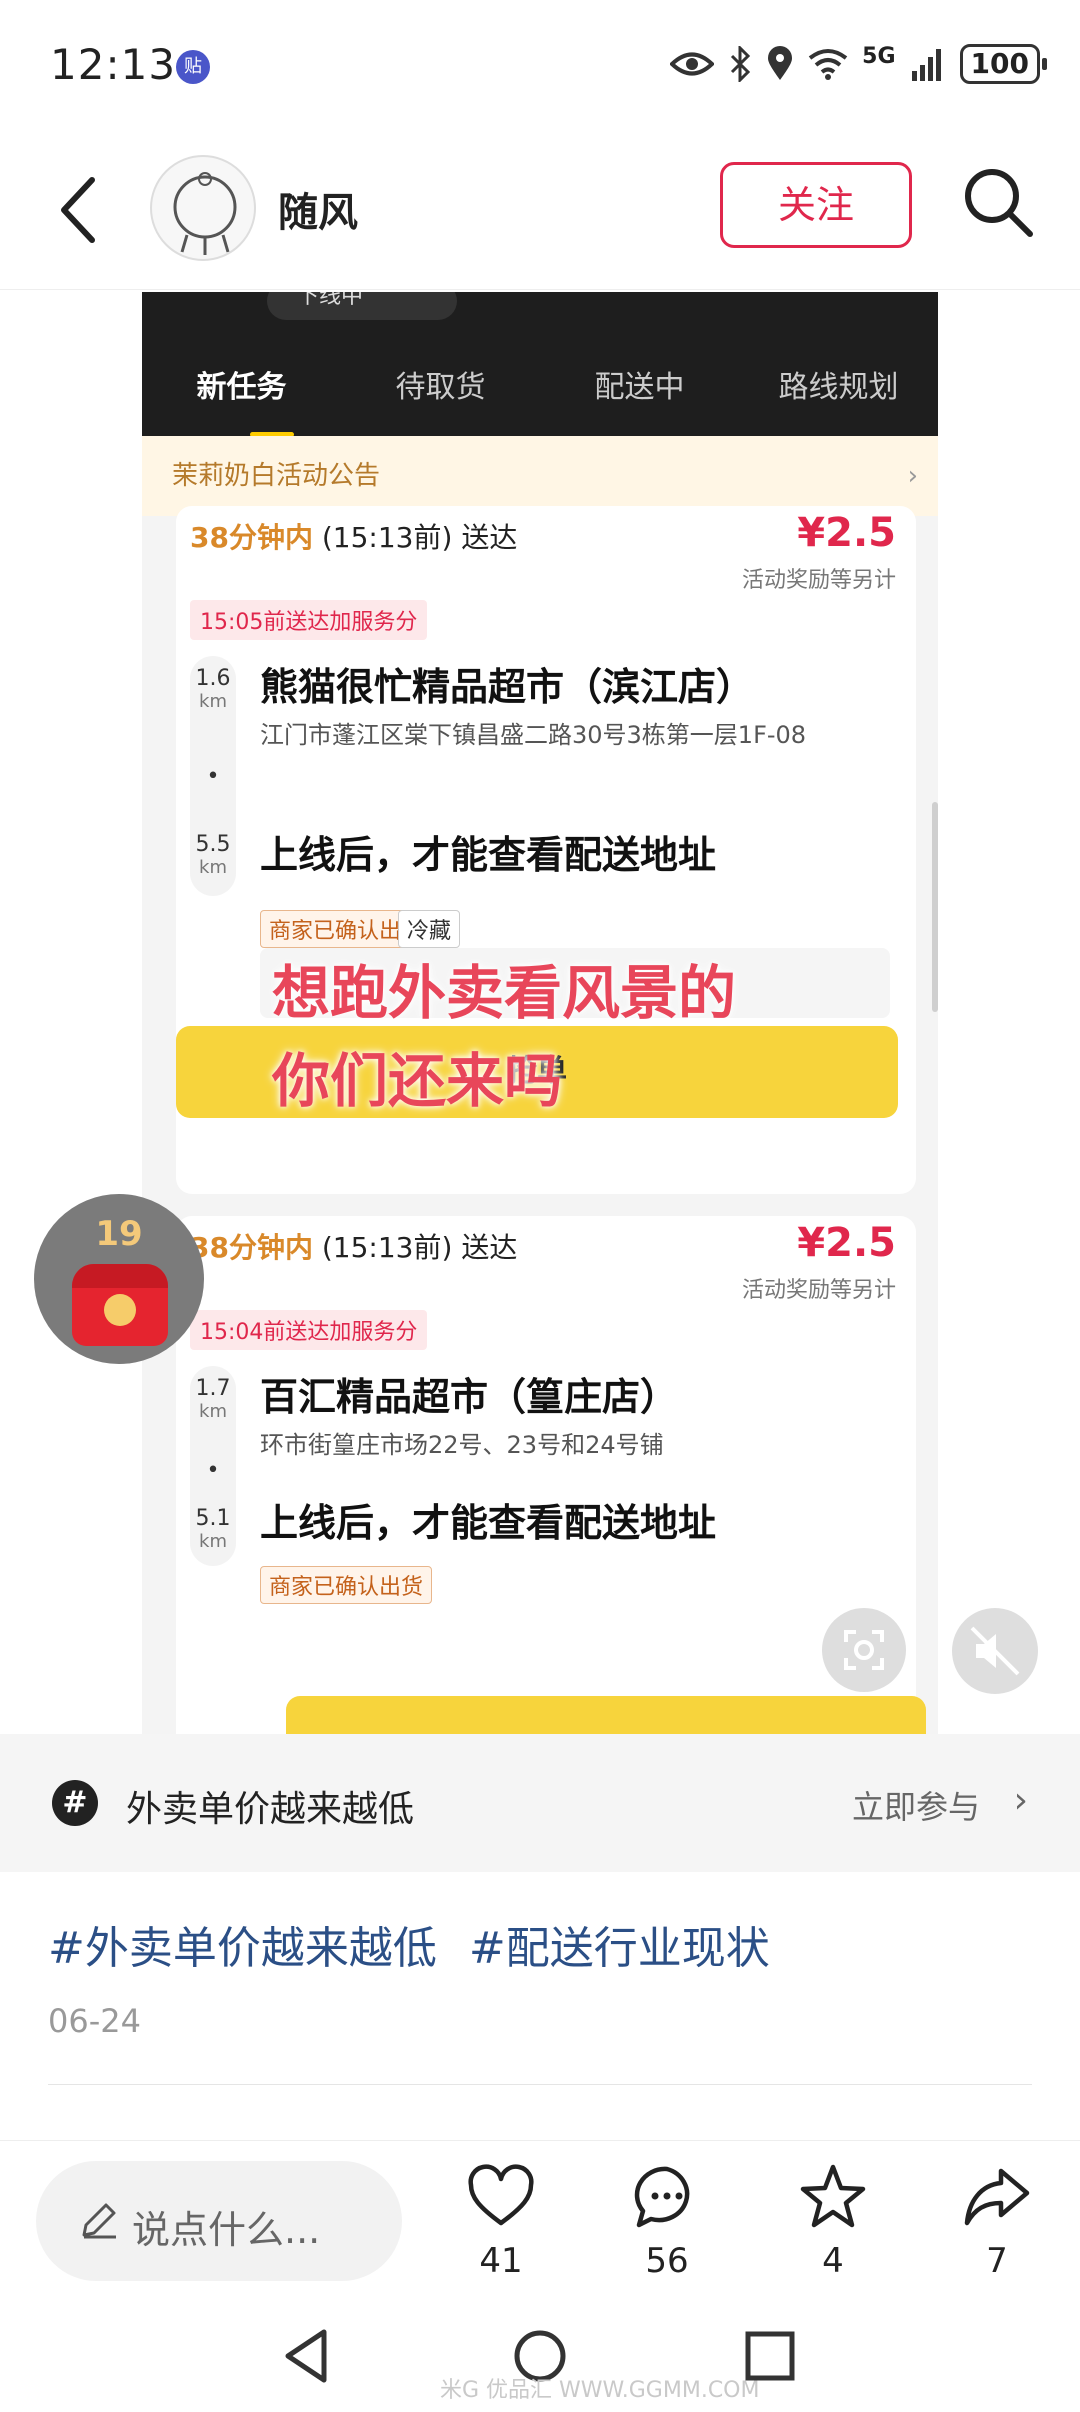 The width and height of the screenshot is (1080, 2412). Describe the element at coordinates (540, 476) in the screenshot. I see `activity-notice: 茉莉奶白活动公告 ›` at that location.